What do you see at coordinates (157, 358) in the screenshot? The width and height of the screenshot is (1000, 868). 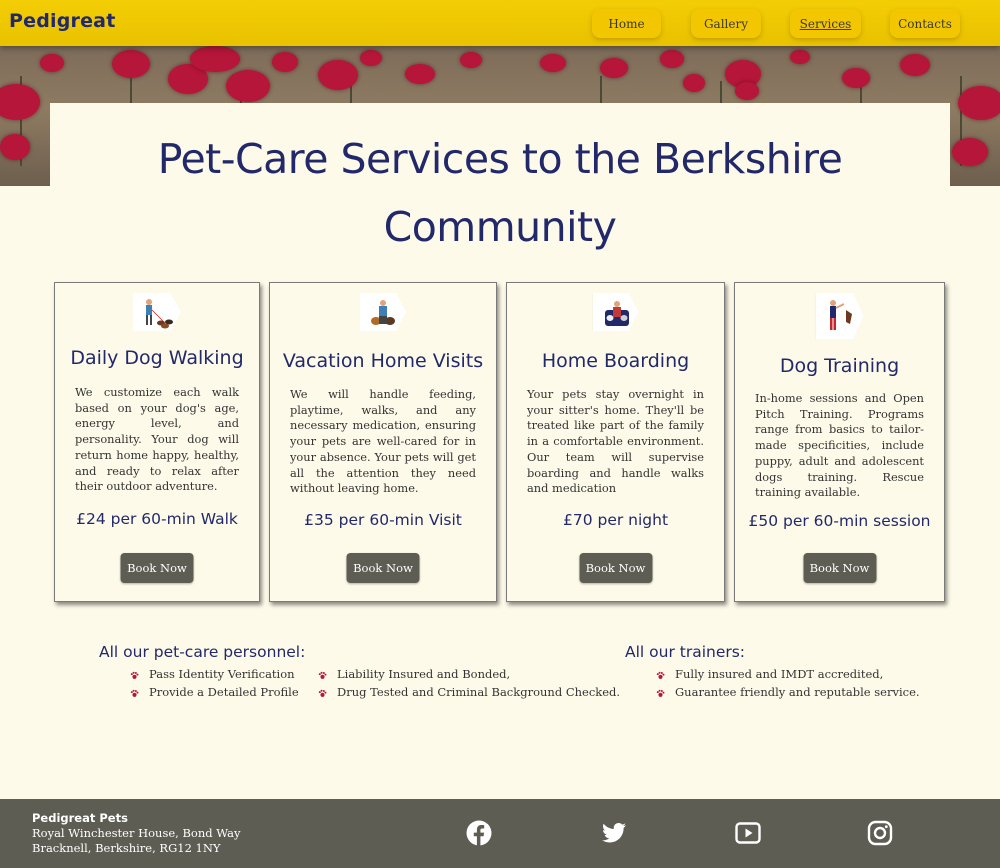 I see `service-title: Daily Dog Walking` at bounding box center [157, 358].